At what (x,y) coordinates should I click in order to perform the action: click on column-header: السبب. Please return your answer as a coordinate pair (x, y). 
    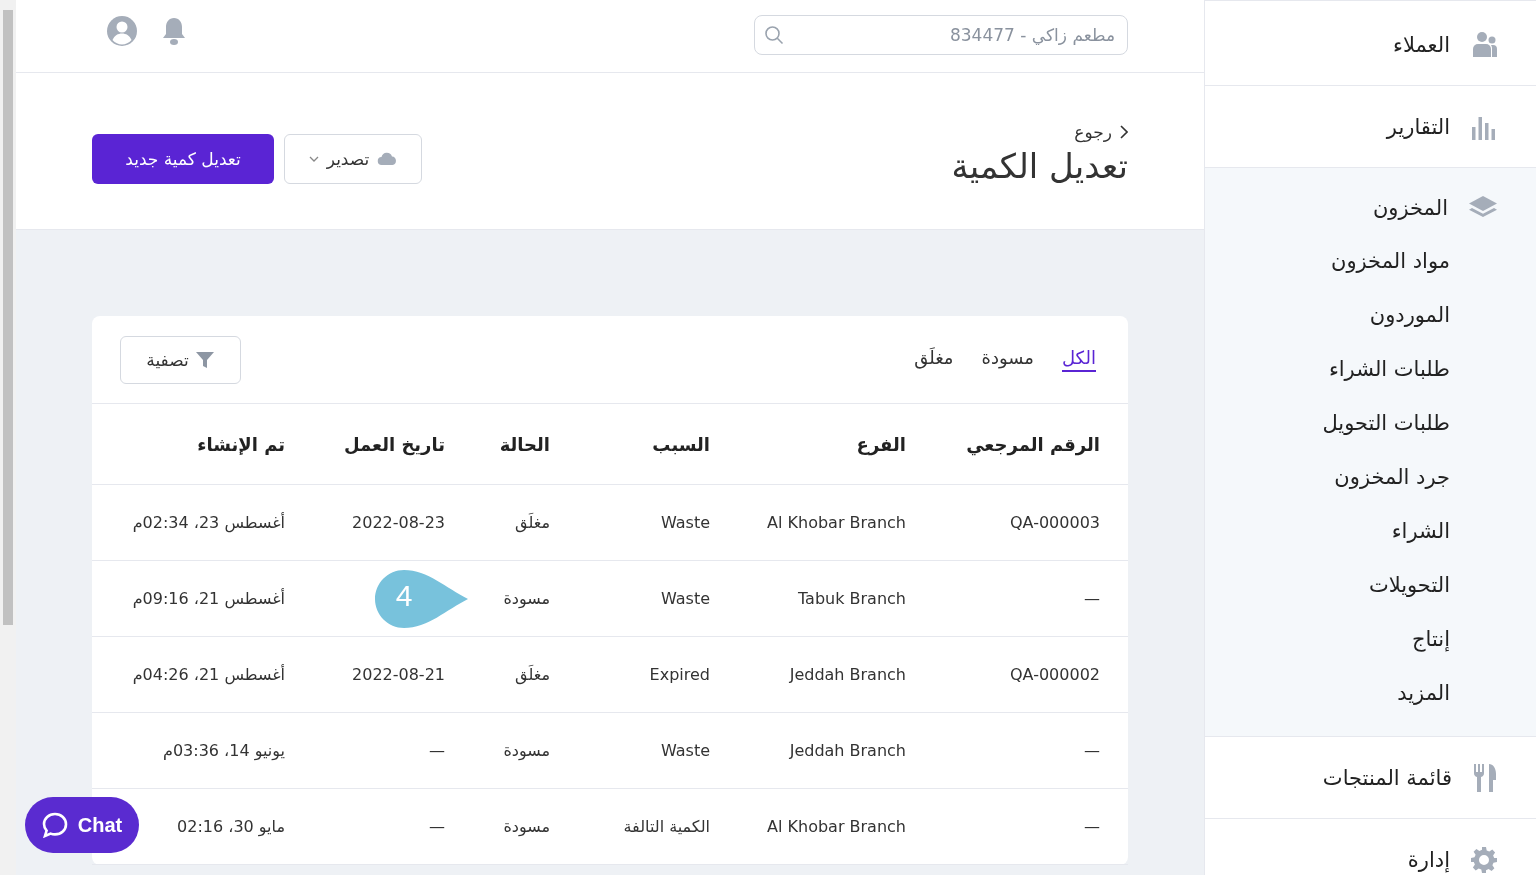
    Looking at the image, I should click on (652, 444).